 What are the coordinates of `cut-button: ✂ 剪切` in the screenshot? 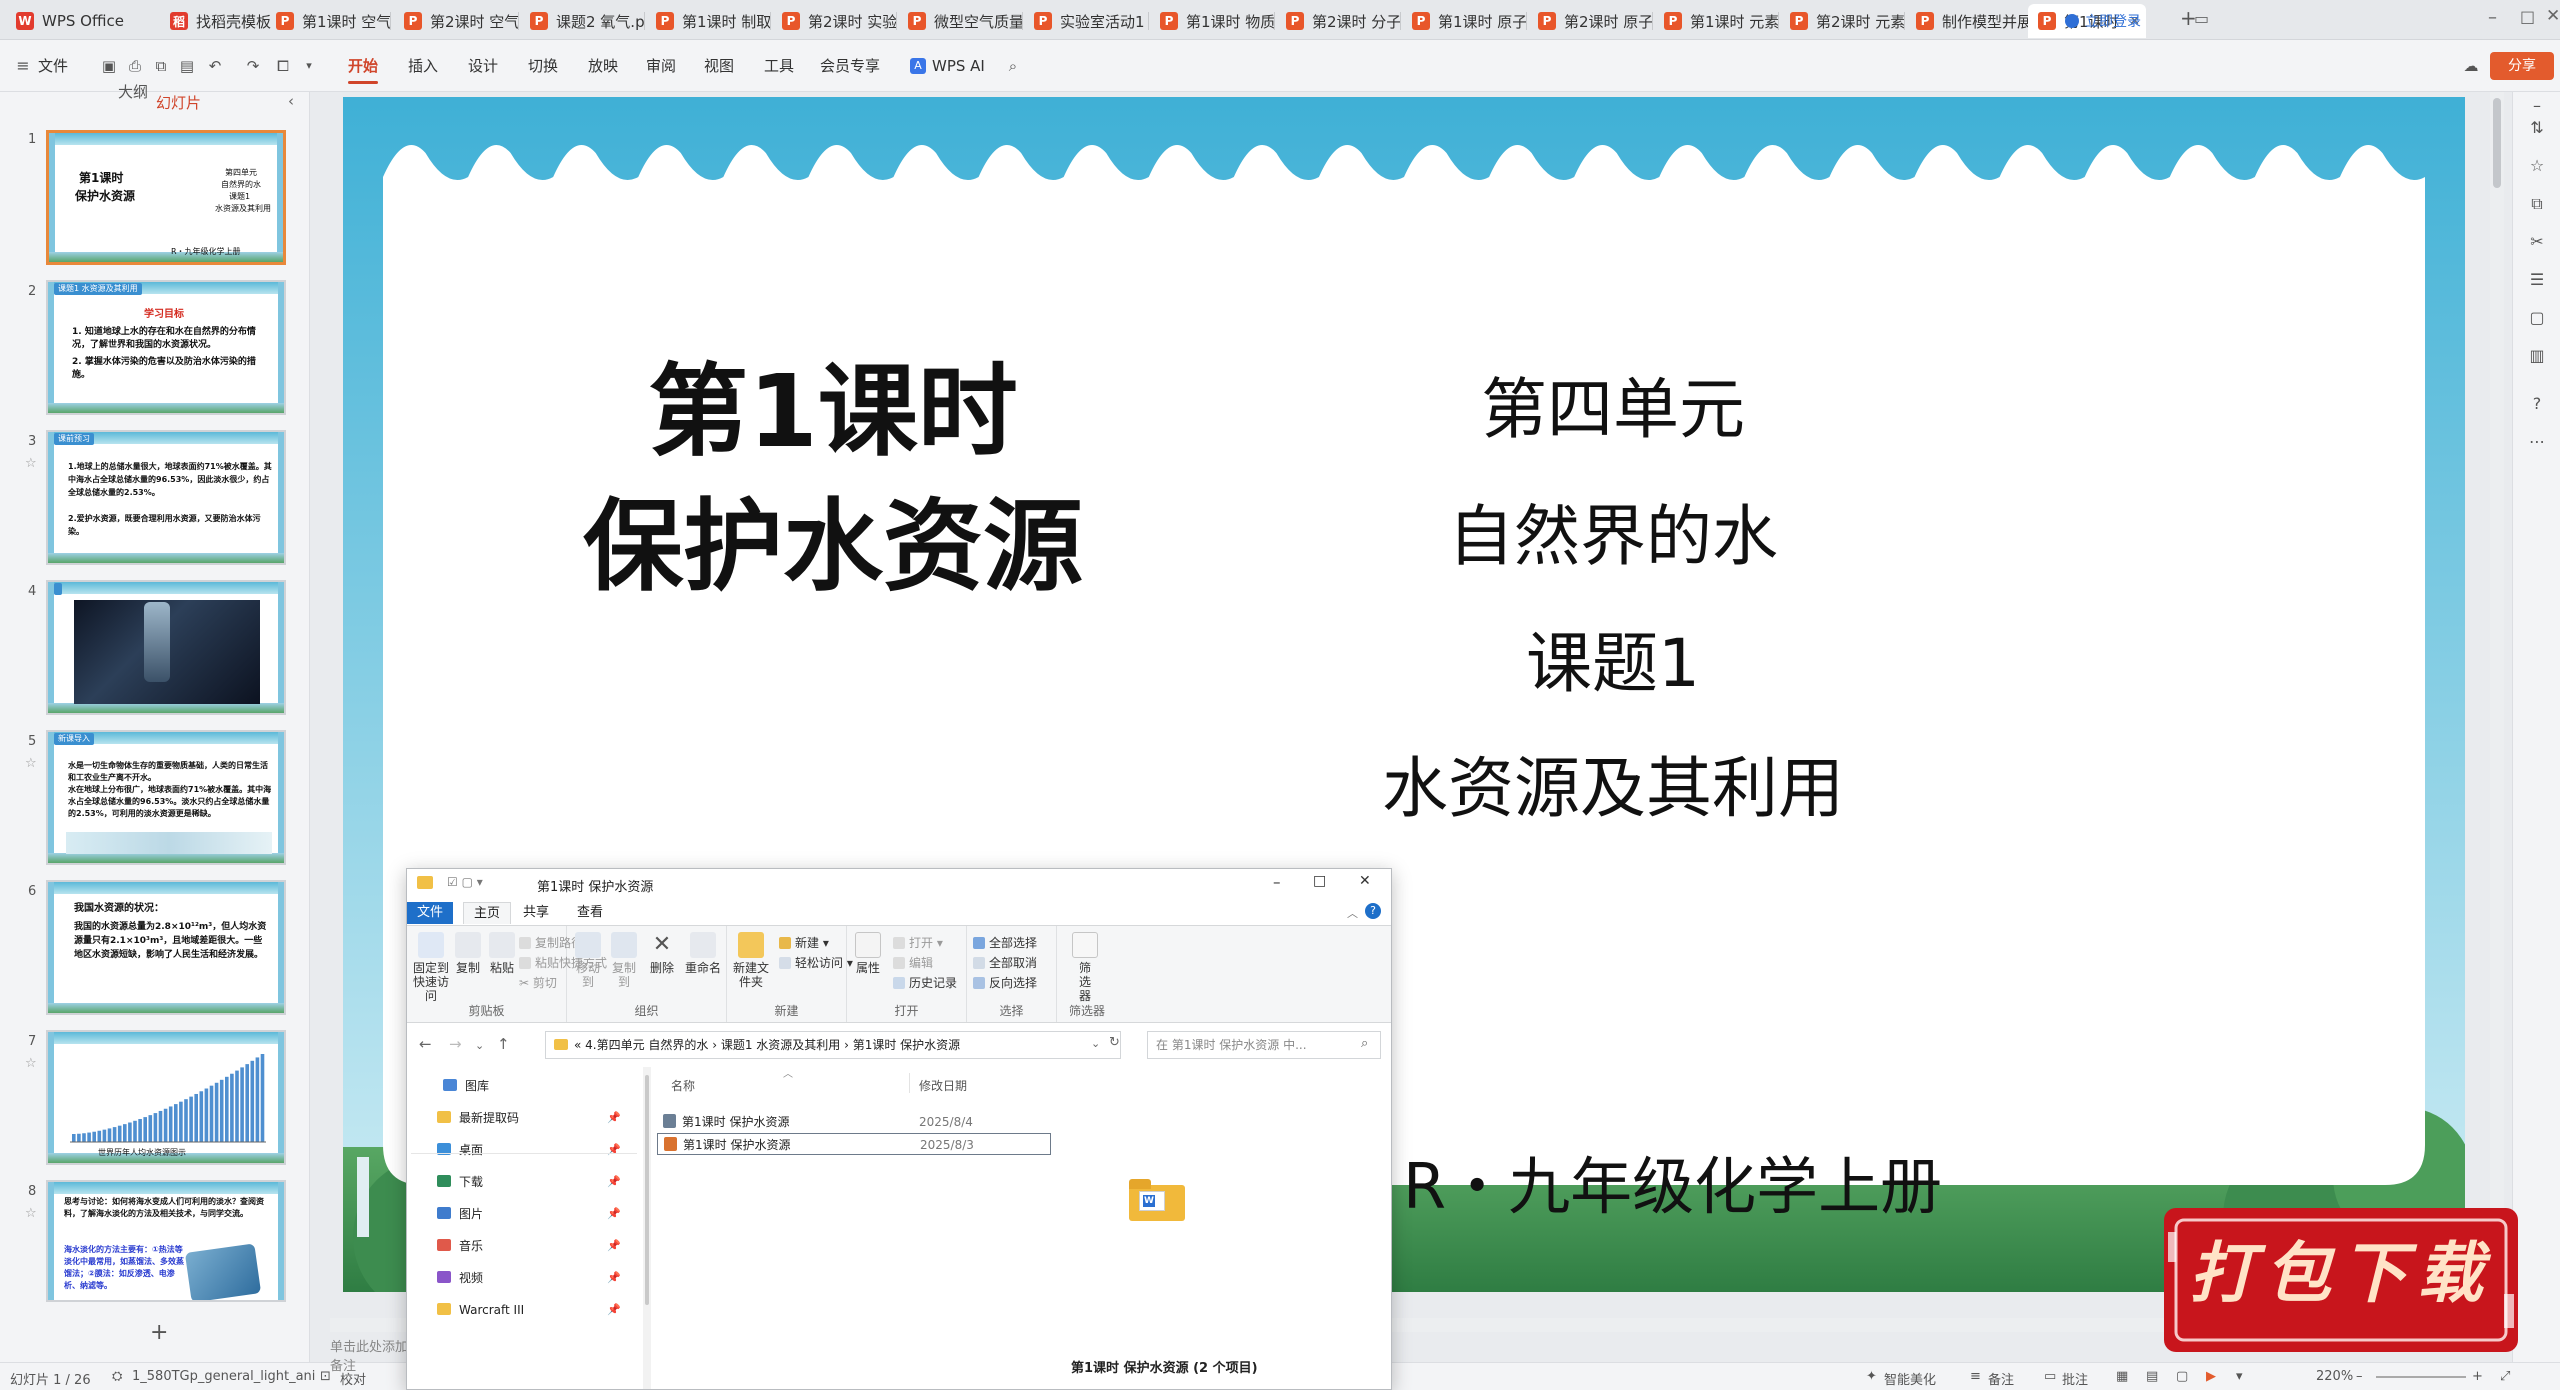 It's located at (538, 982).